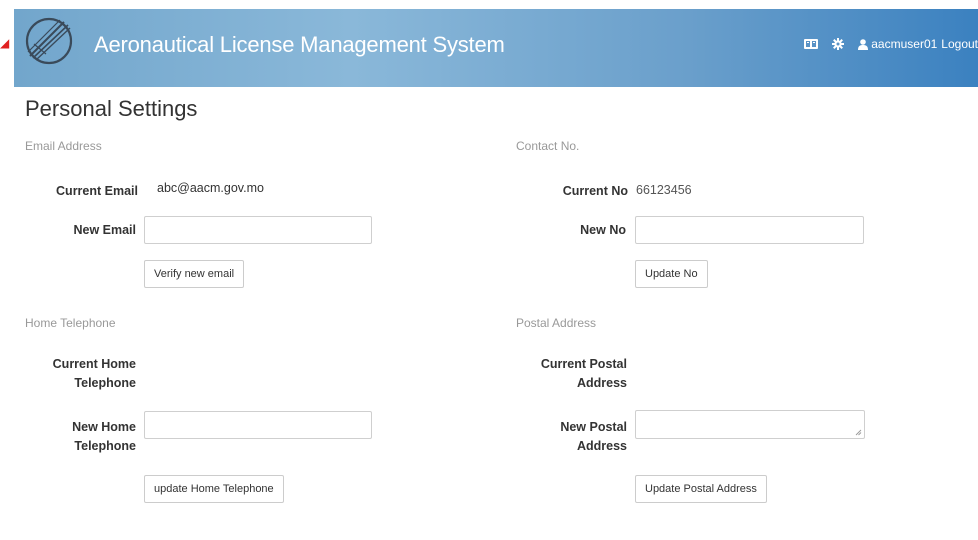 The image size is (978, 540). I want to click on update-no-button: Update No, so click(671, 274).